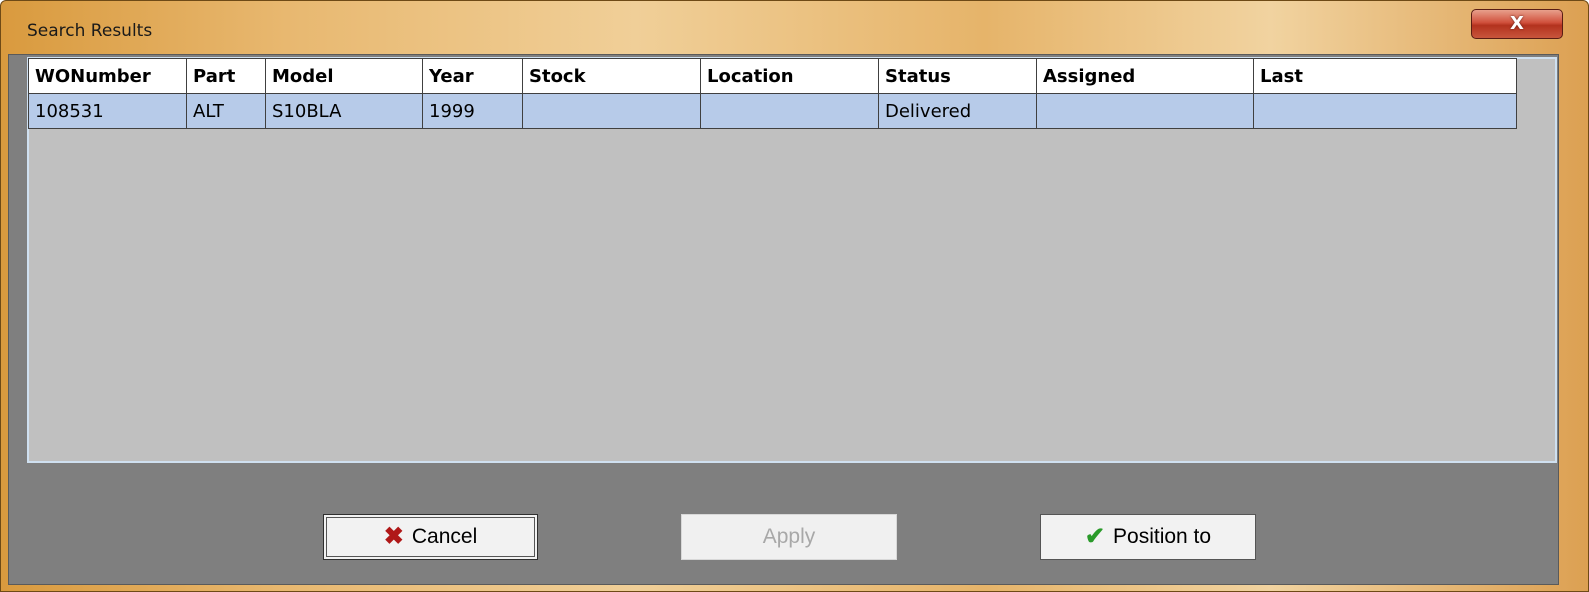 The width and height of the screenshot is (1589, 592). I want to click on window-title: Search Results, so click(90, 31).